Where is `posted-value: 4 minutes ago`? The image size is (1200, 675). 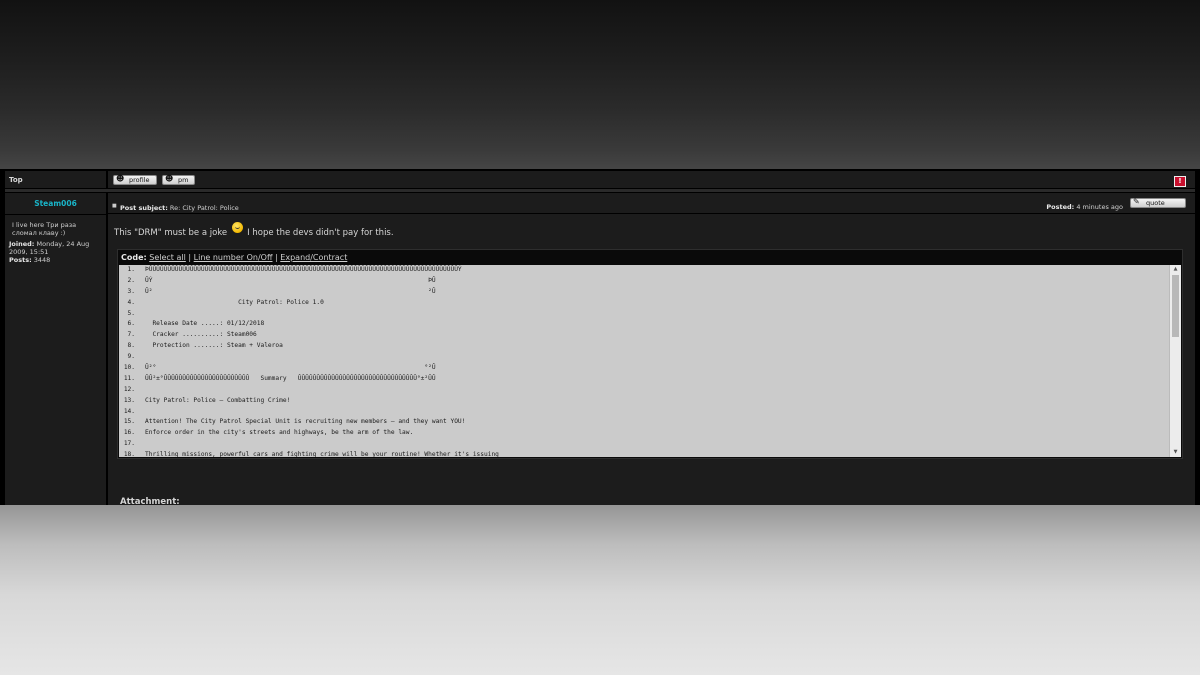
posted-value: 4 minutes ago is located at coordinates (1099, 207).